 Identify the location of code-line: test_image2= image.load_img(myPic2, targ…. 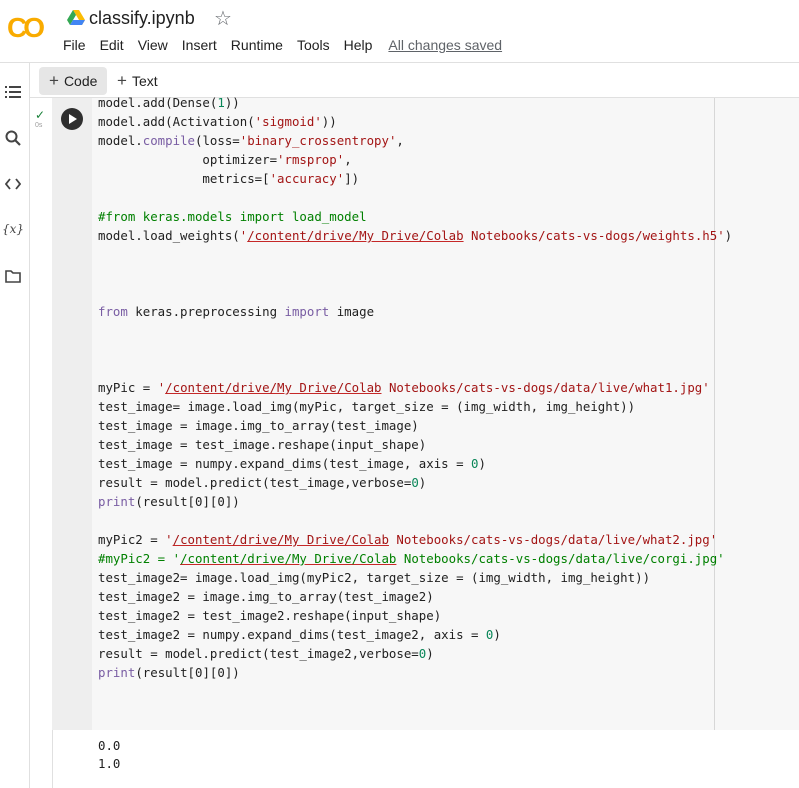
(415, 577).